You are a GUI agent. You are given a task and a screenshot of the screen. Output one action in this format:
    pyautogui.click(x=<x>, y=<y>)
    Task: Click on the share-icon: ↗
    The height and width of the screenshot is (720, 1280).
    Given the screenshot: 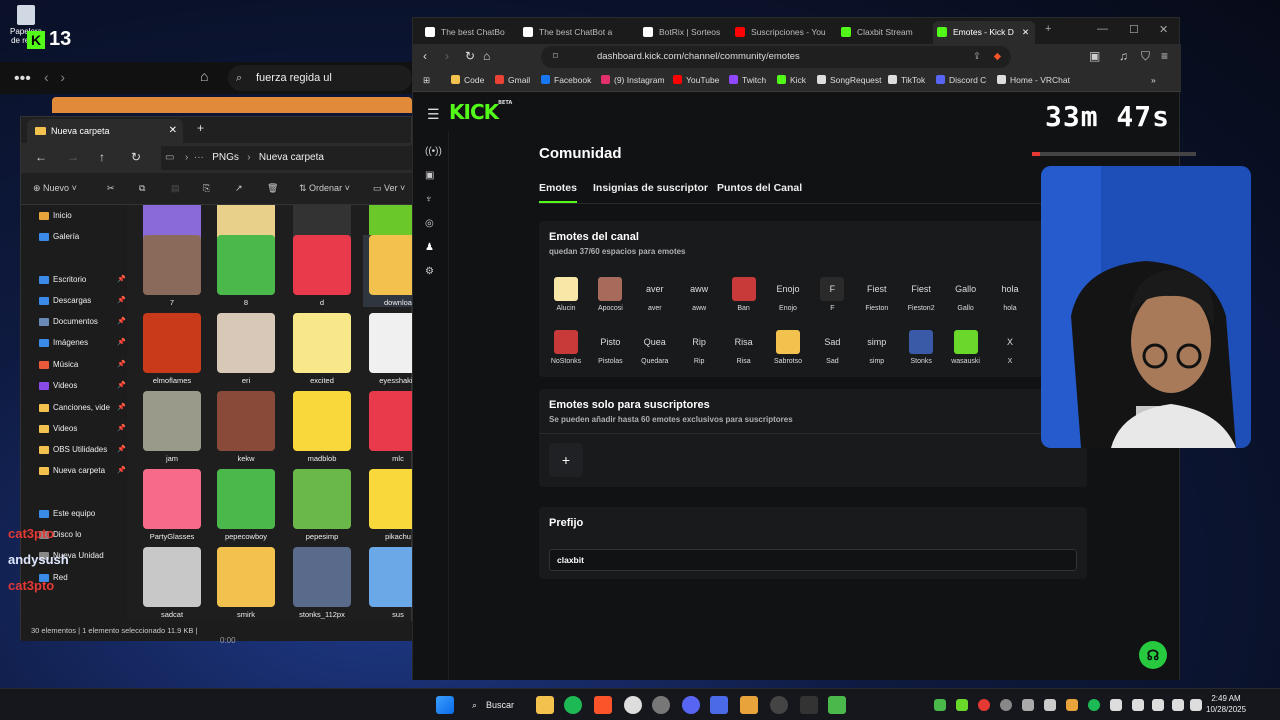 What is the action you would take?
    pyautogui.click(x=239, y=188)
    